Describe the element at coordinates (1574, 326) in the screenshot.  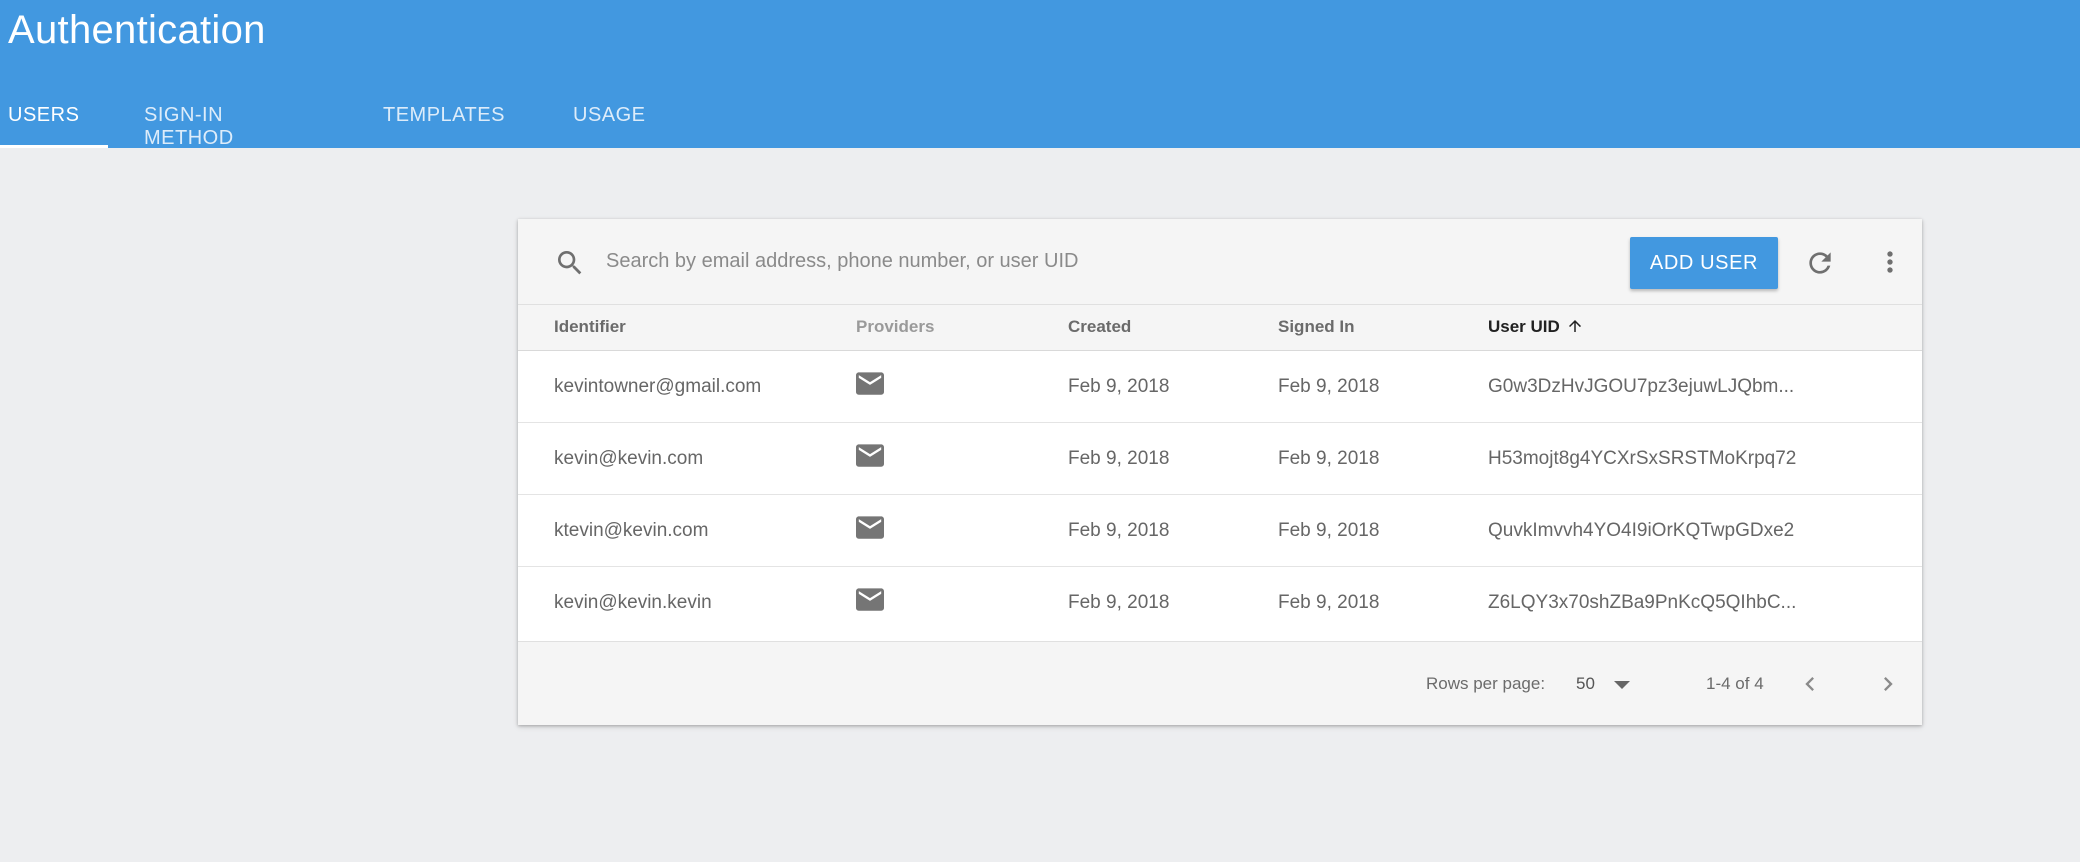
I see `arrow-up-icon` at that location.